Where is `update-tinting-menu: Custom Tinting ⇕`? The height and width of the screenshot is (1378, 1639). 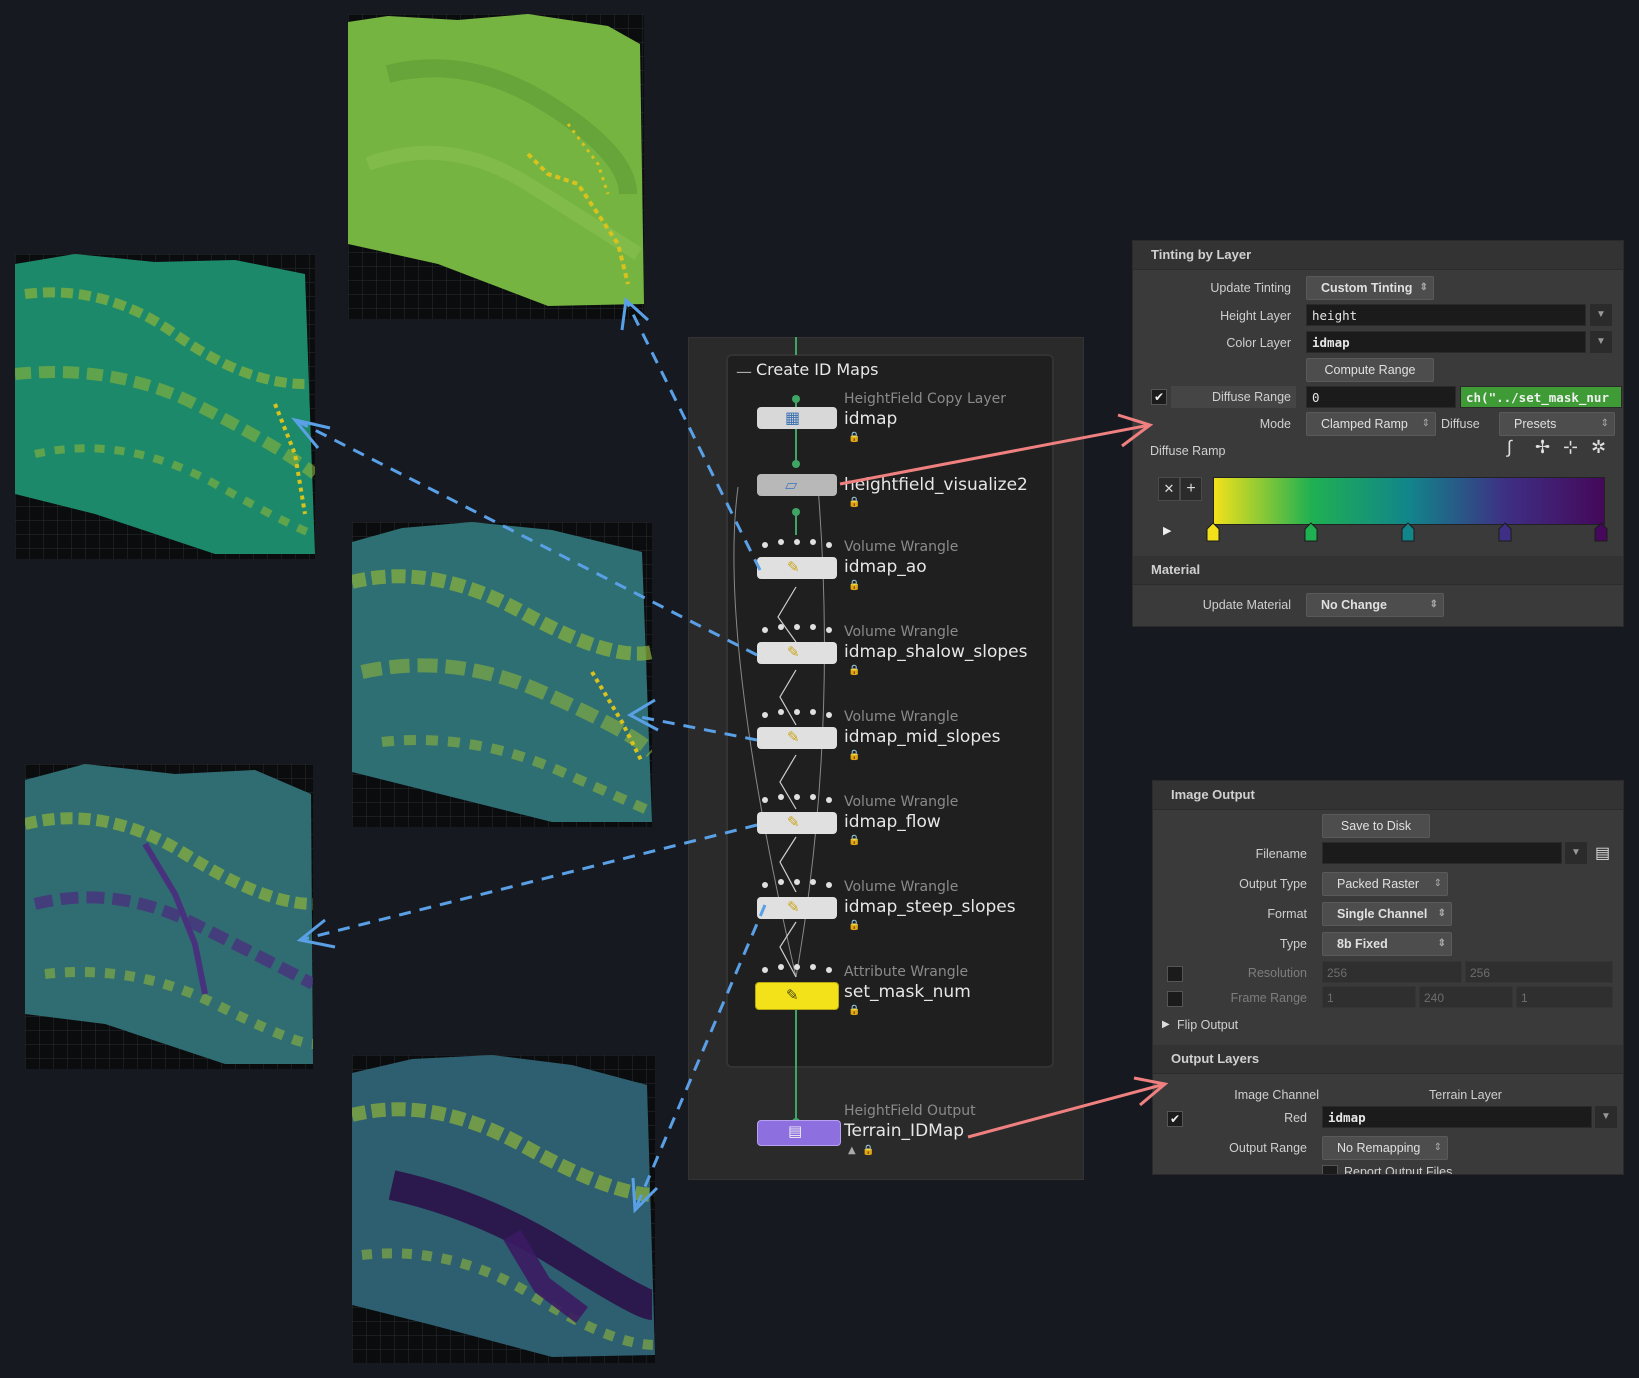 update-tinting-menu: Custom Tinting ⇕ is located at coordinates (1370, 288).